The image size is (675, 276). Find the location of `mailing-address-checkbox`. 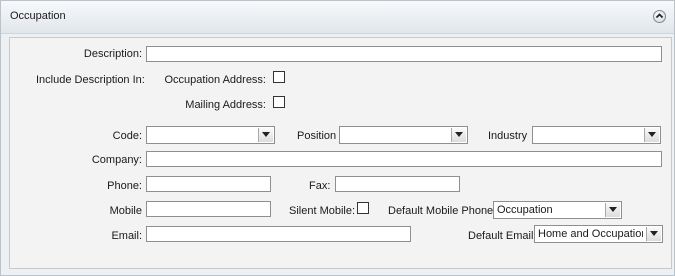

mailing-address-checkbox is located at coordinates (279, 102).